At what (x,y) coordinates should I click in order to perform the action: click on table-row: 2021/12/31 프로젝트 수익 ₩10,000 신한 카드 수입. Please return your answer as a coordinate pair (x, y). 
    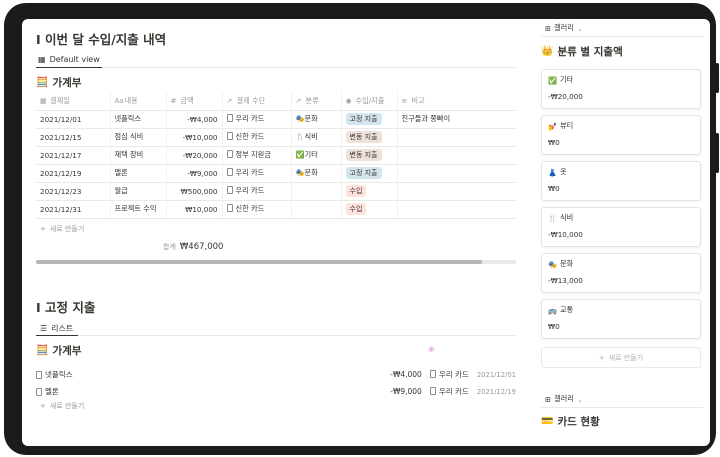
    Looking at the image, I should click on (276, 209).